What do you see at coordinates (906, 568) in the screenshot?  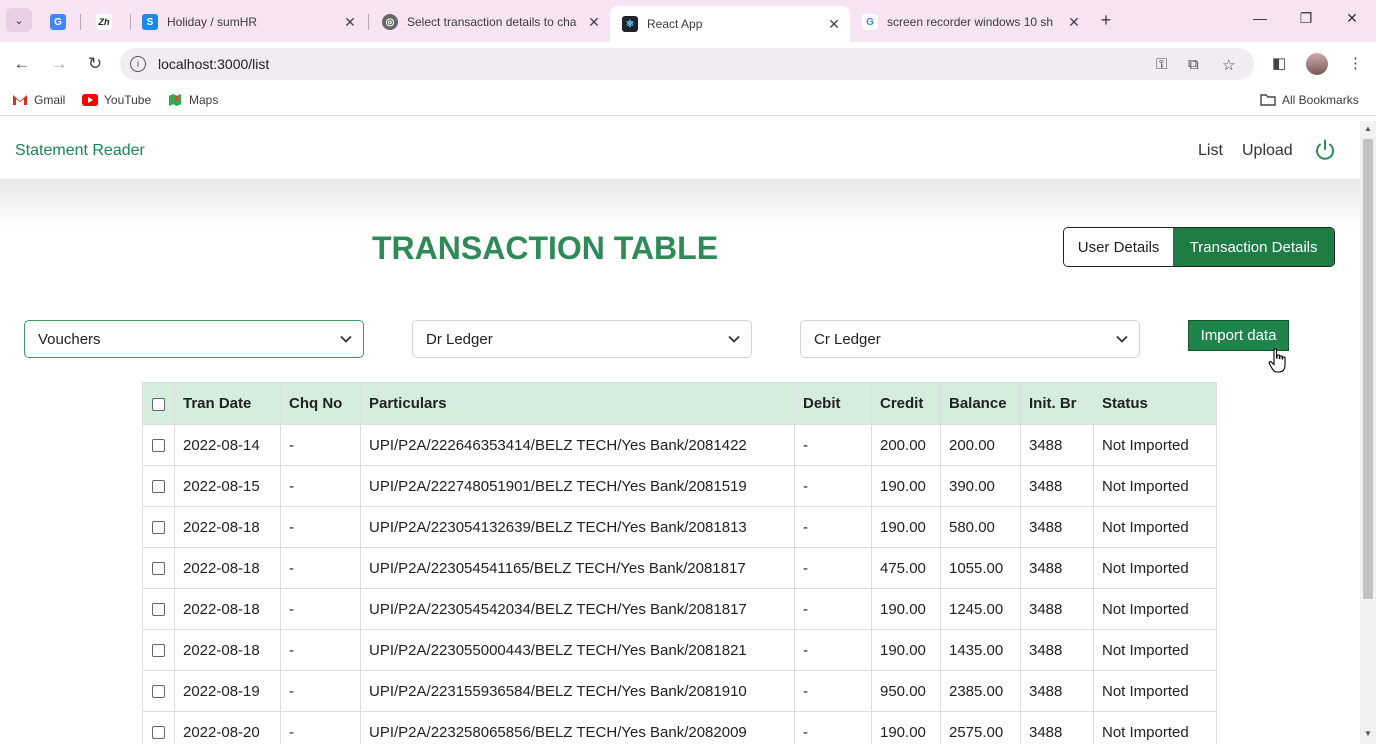 I see `cell-credit: 475.00` at bounding box center [906, 568].